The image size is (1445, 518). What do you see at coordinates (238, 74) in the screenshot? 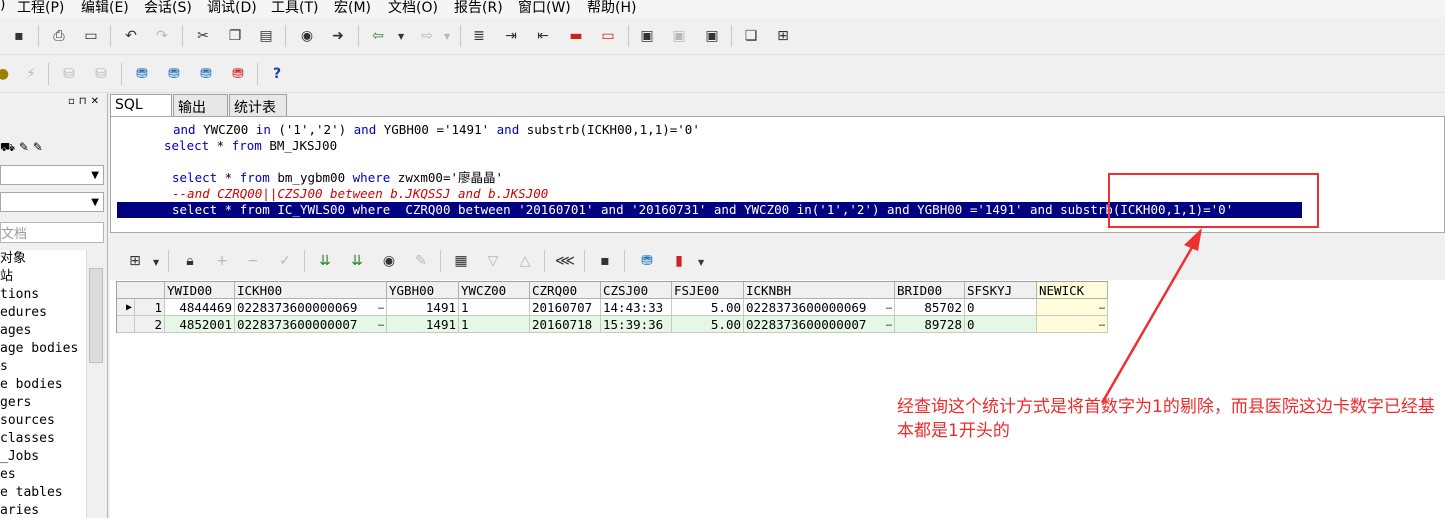
I see `explain-plan-icon: ⛃` at bounding box center [238, 74].